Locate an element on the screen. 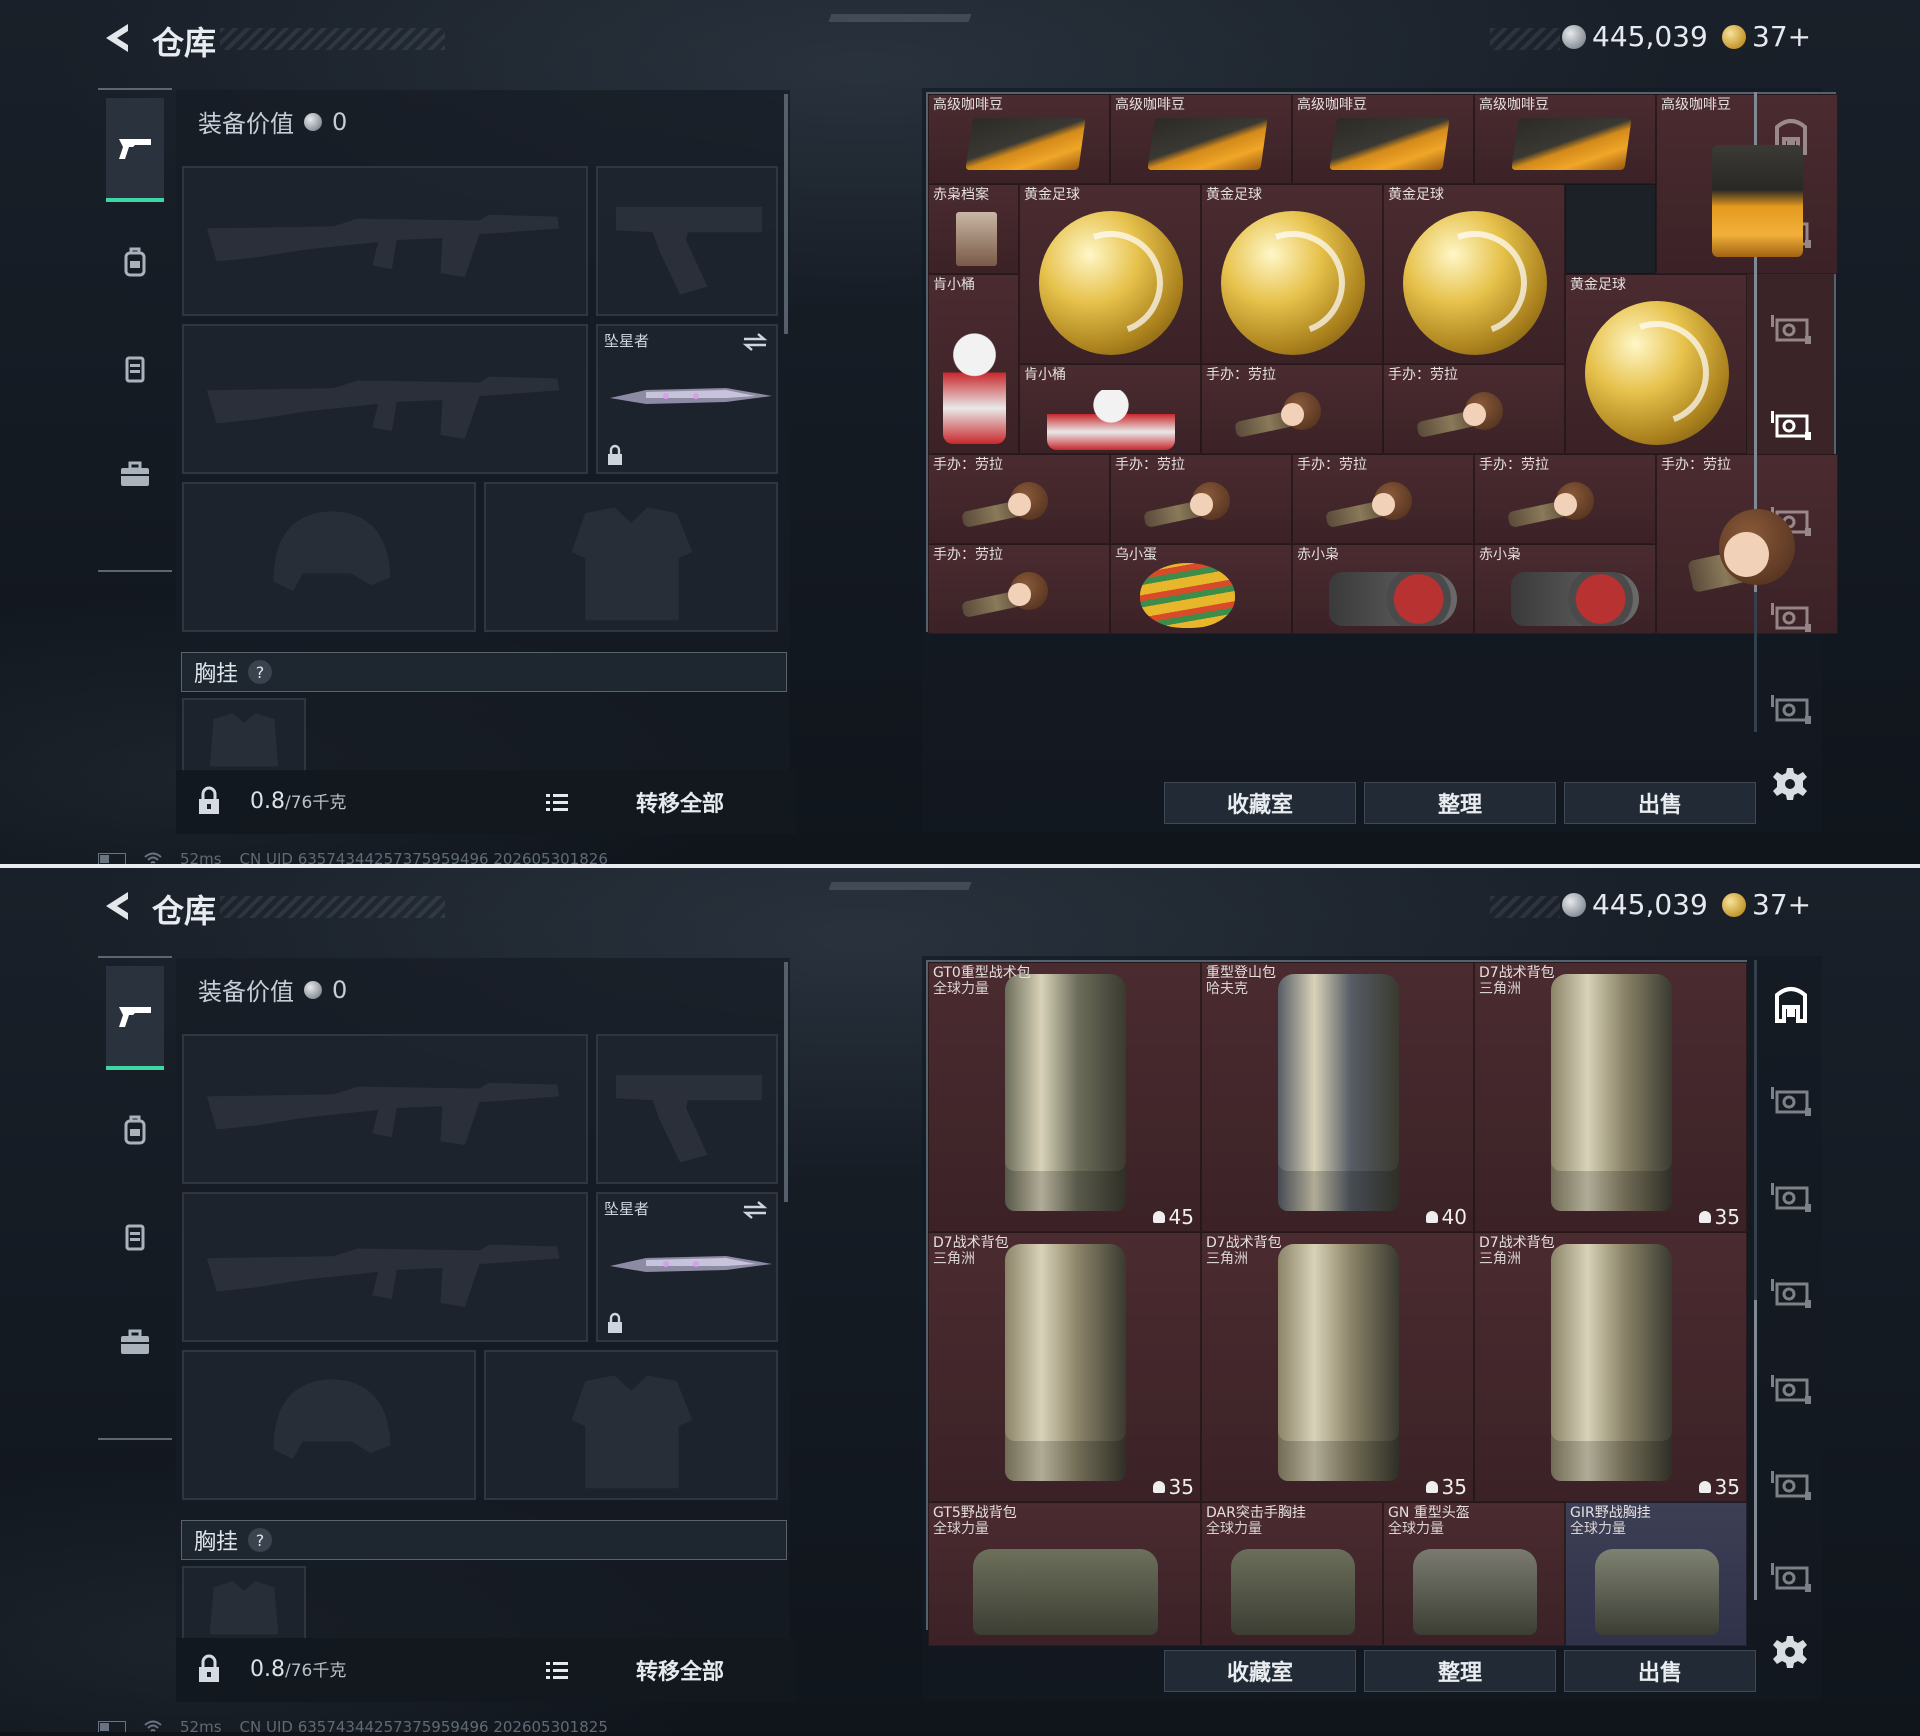  storage-item: 赤枭档案 is located at coordinates (973, 229).